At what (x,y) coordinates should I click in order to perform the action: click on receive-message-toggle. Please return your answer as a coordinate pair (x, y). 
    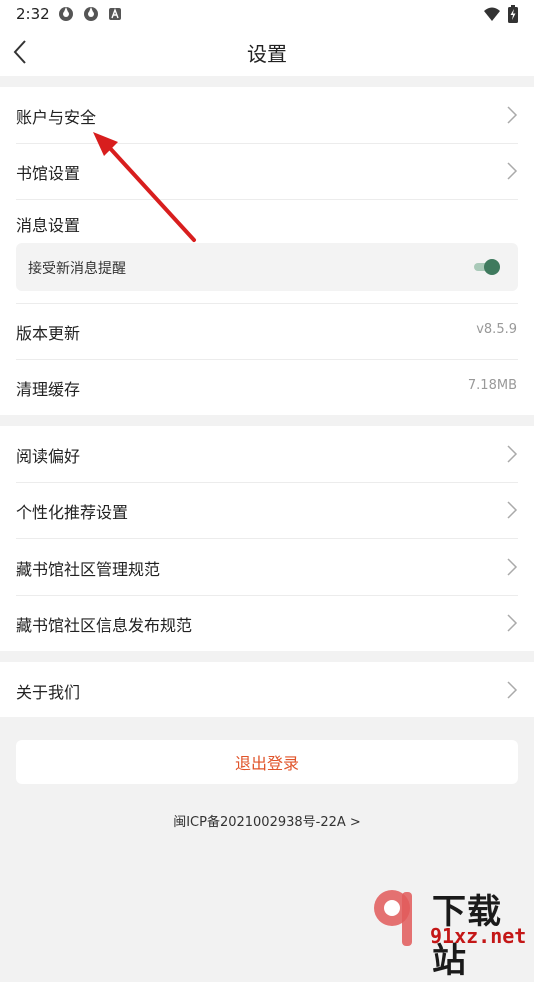
    Looking at the image, I should click on (486, 267).